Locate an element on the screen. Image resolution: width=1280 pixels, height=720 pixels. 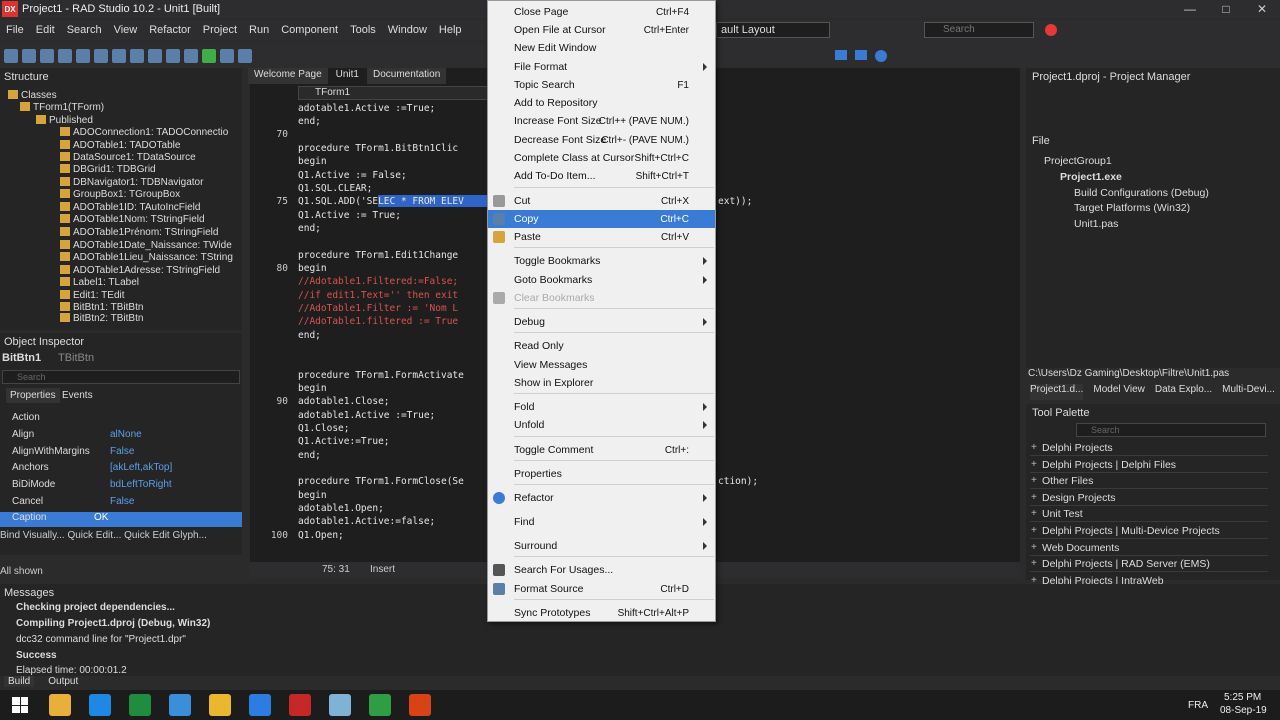
menu-item-increase-font-size: Increase Font Size Ctrl++ (PAVE NUM.) is located at coordinates (601, 121).